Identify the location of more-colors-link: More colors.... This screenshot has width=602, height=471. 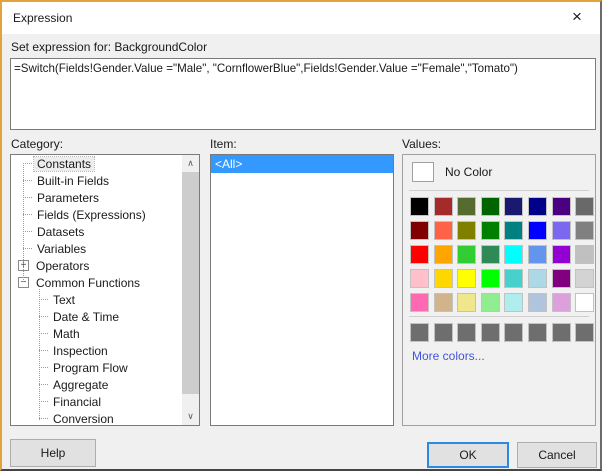
(448, 356).